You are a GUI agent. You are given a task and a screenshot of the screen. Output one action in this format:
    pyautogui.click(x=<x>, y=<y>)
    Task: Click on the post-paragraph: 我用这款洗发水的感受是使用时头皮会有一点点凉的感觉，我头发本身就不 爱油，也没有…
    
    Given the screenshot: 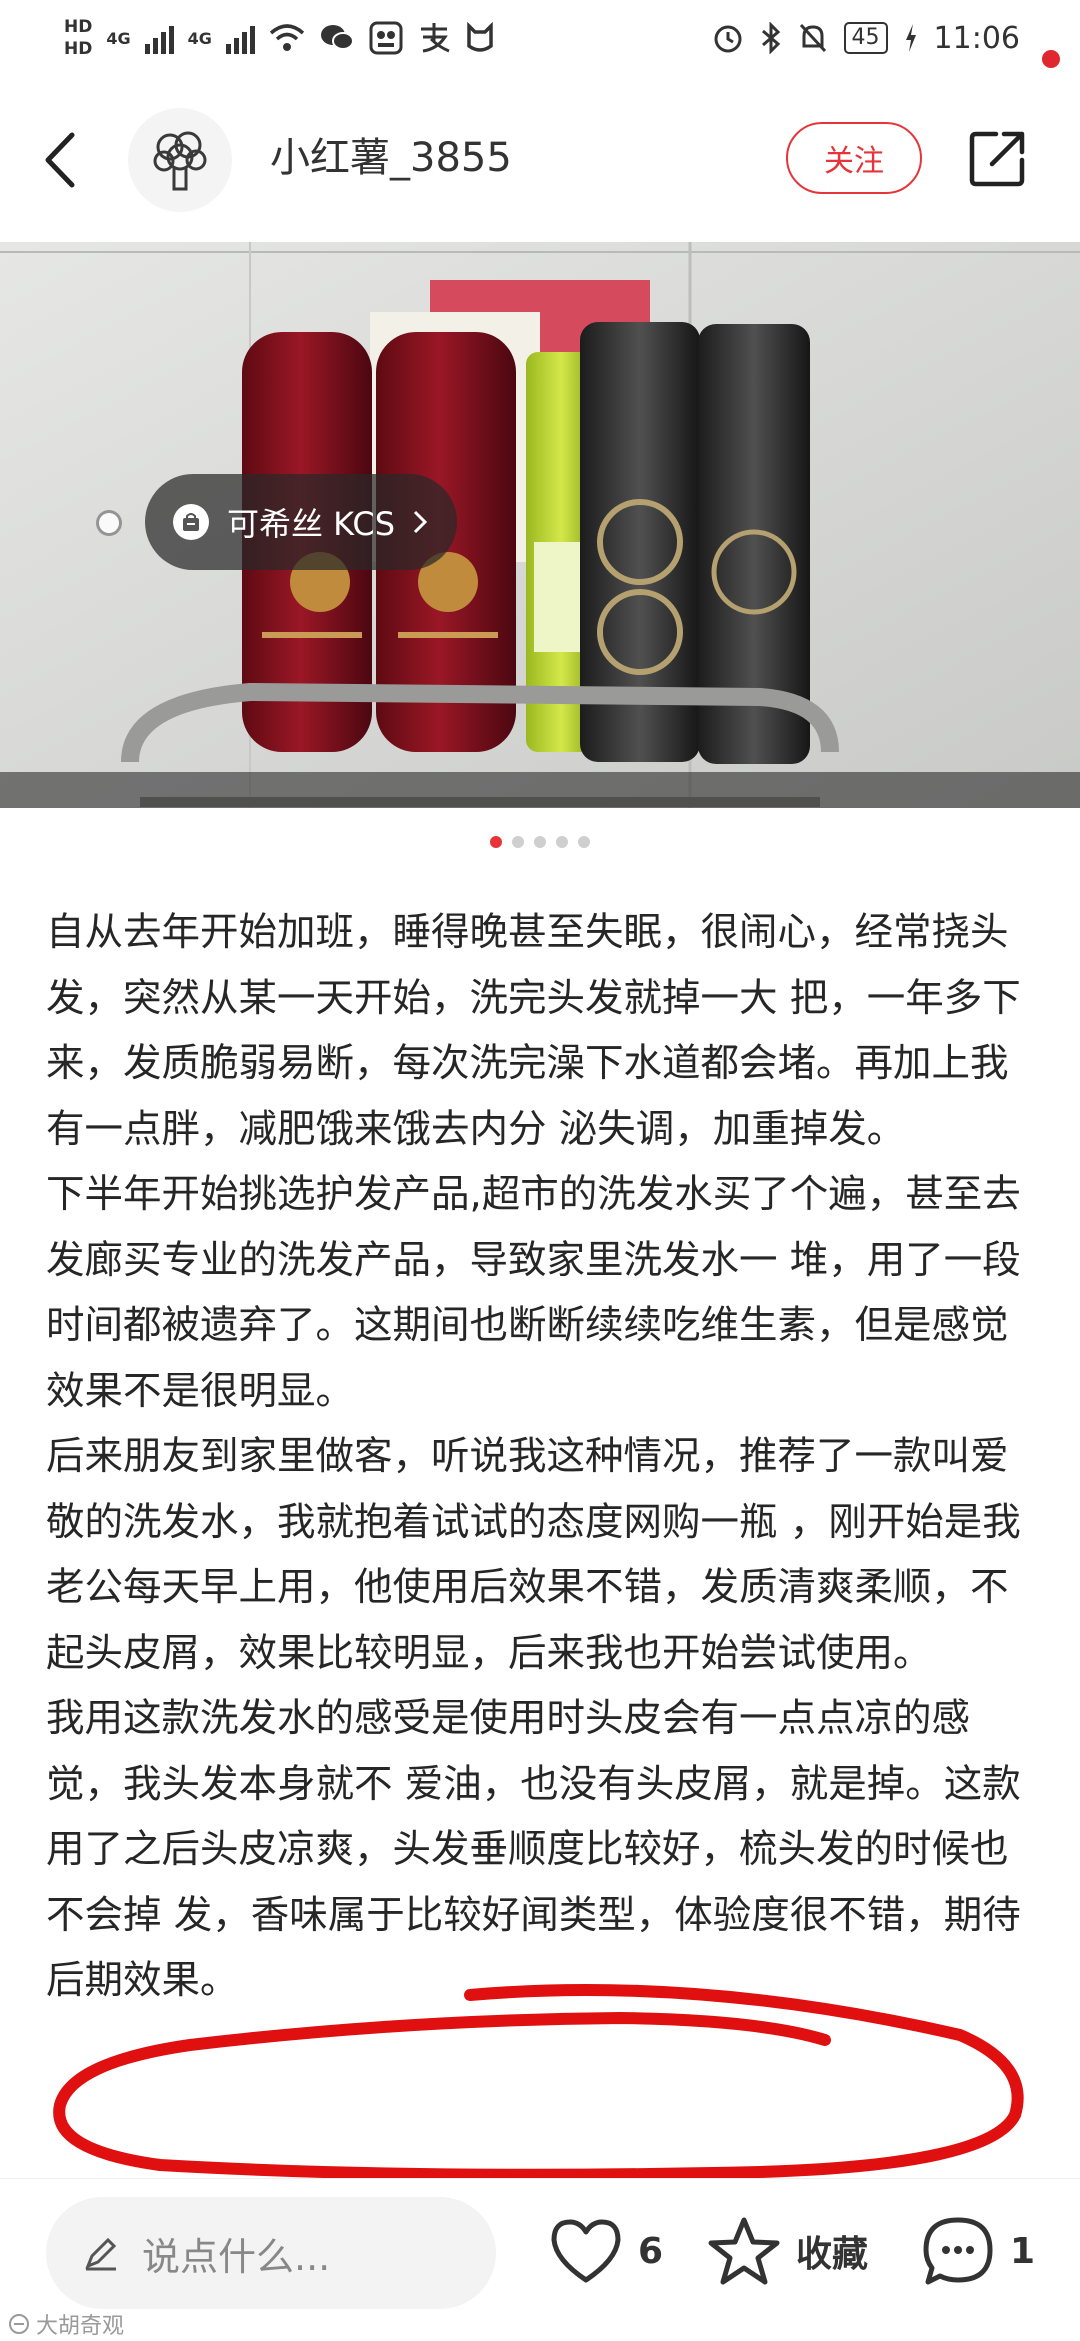 What is the action you would take?
    pyautogui.click(x=533, y=1849)
    